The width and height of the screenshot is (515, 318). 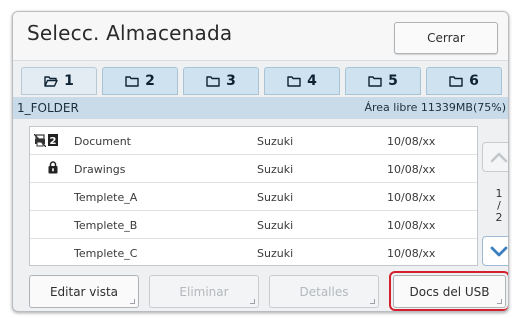 What do you see at coordinates (260, 108) in the screenshot?
I see `folder-info-bar: 1_FOLDER Área libre 11339MB(75%)` at bounding box center [260, 108].